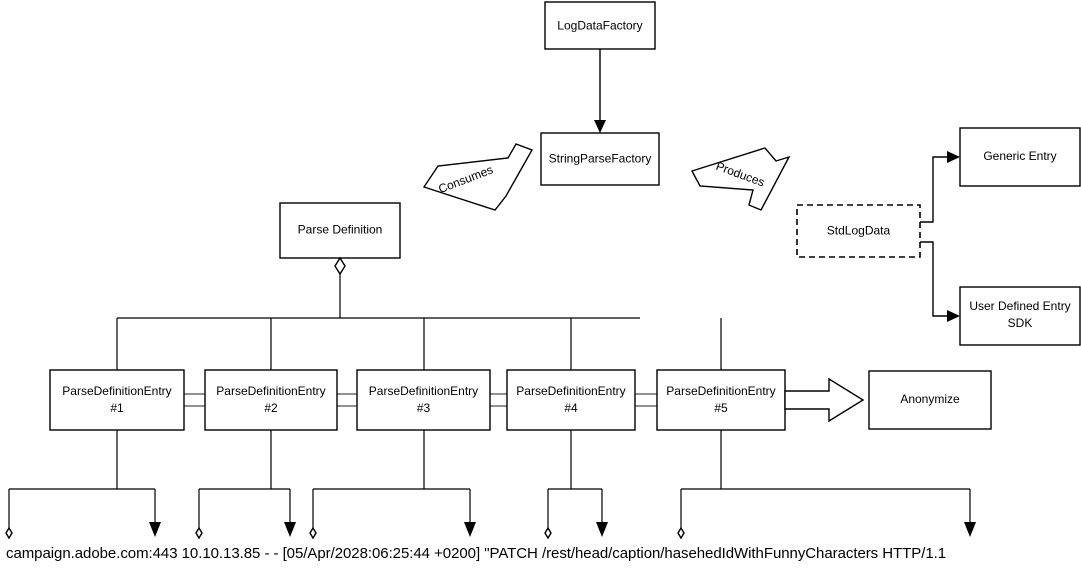  What do you see at coordinates (740, 179) in the screenshot?
I see `block-arrow-produces: Produces` at bounding box center [740, 179].